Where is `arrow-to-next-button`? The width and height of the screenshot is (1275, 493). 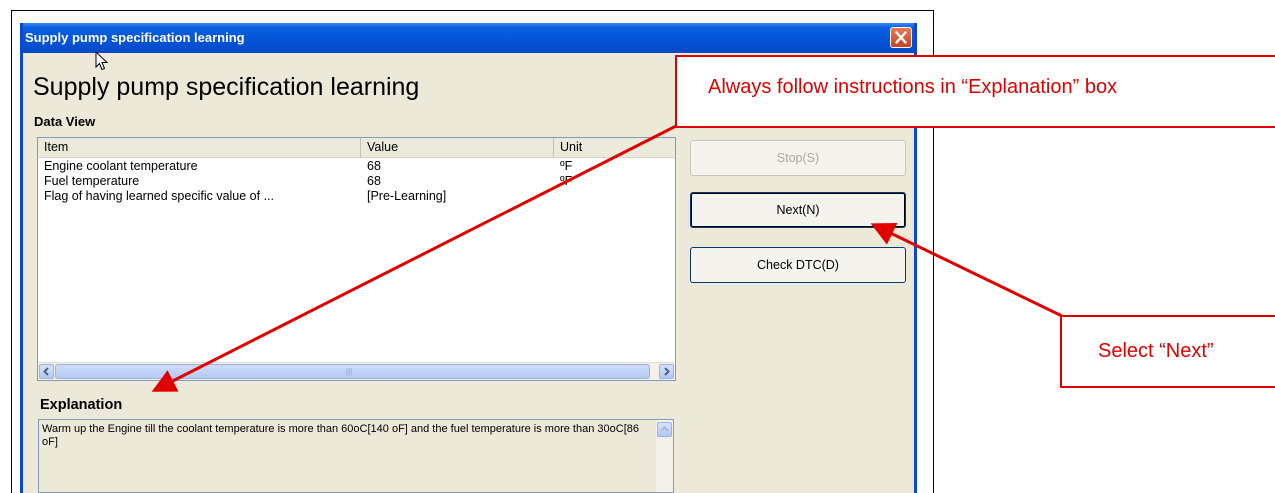
arrow-to-next-button is located at coordinates (966, 270).